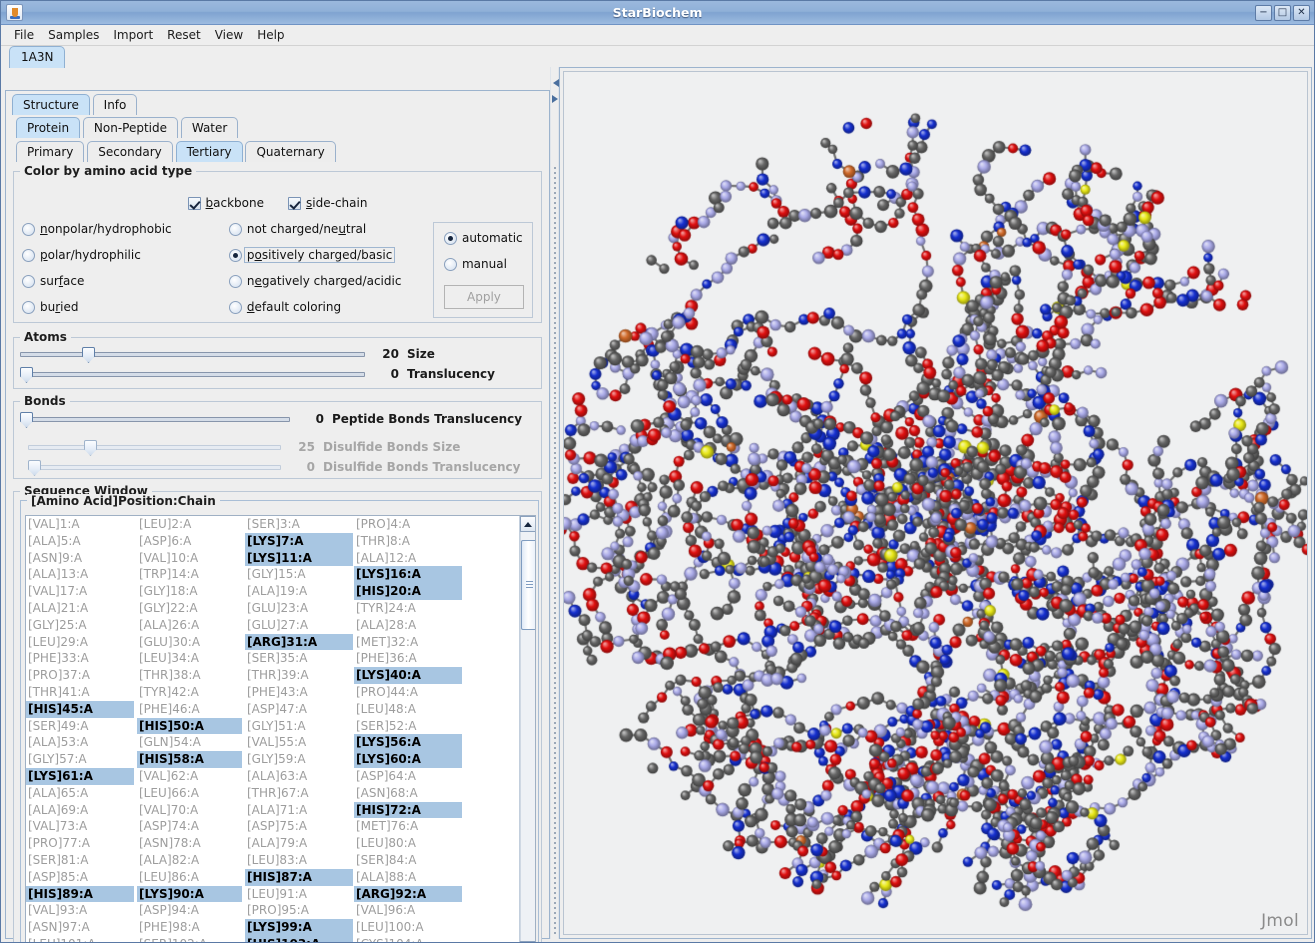 The width and height of the screenshot is (1315, 943). What do you see at coordinates (169, 675) in the screenshot?
I see `residue-cell-thr-38: [THR]38:A` at bounding box center [169, 675].